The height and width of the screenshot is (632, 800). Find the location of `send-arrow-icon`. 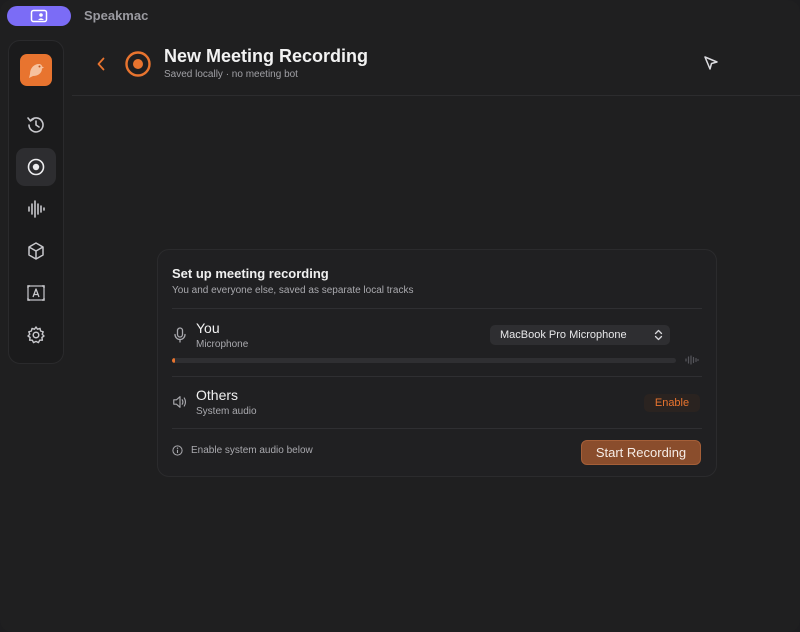

send-arrow-icon is located at coordinates (711, 63).